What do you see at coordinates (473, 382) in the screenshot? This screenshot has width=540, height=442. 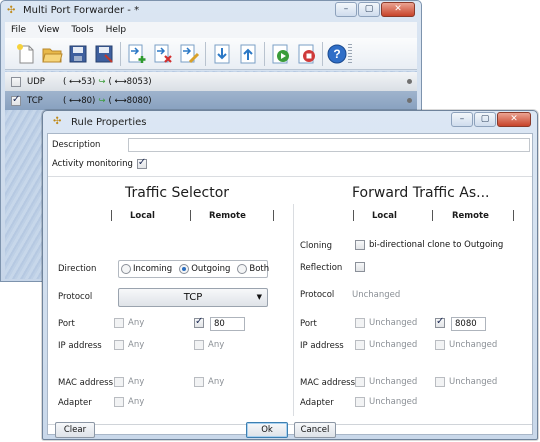 I see `forward-mac-remote-label: Unchanged` at bounding box center [473, 382].